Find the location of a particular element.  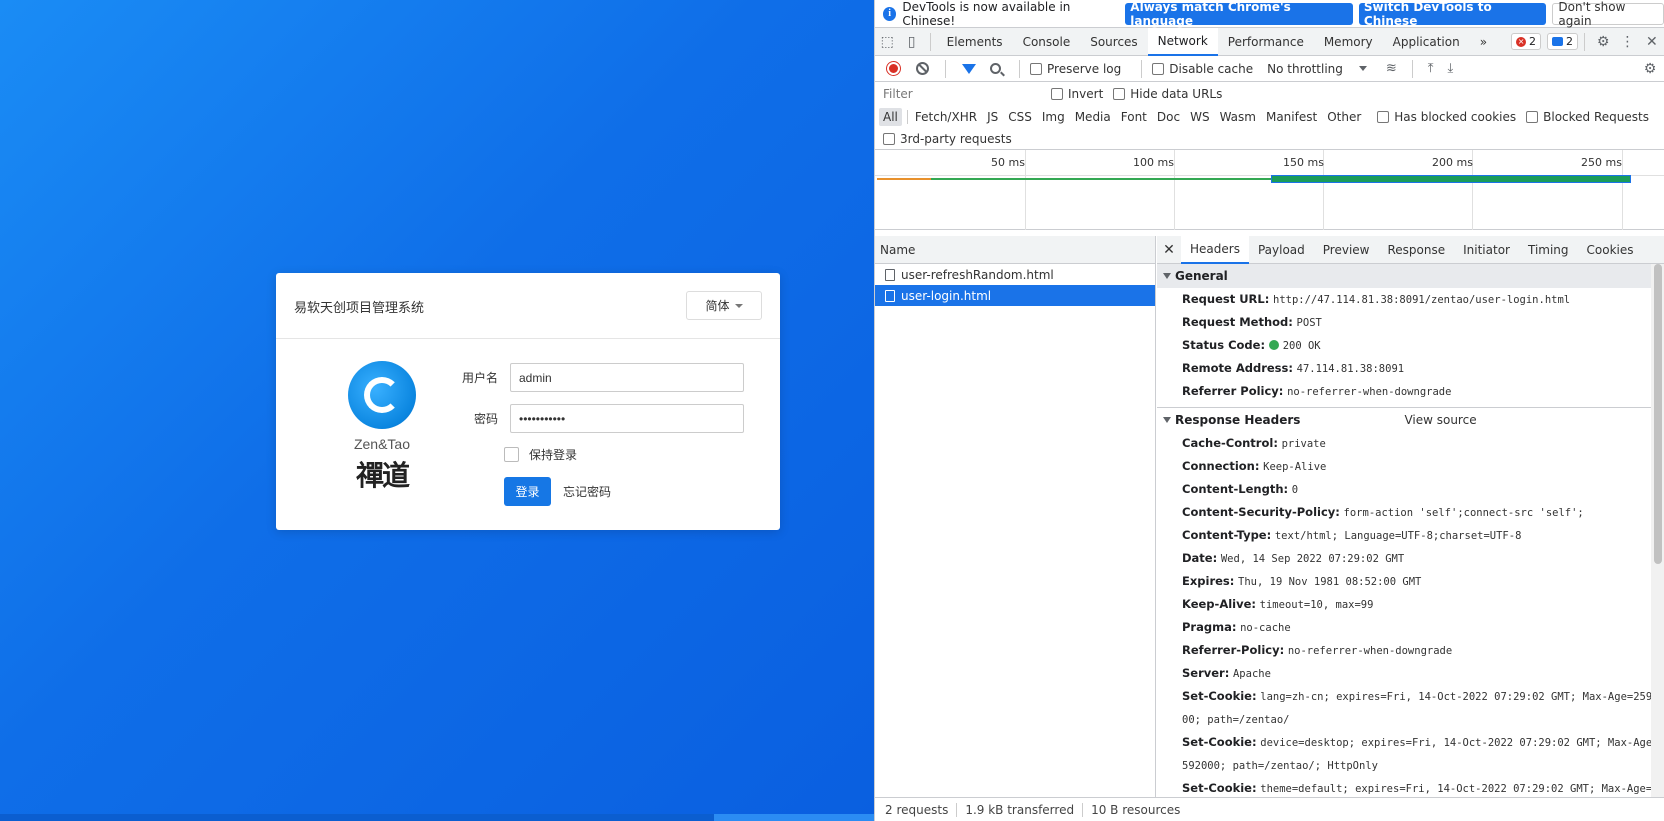

type-js: JS is located at coordinates (992, 117).